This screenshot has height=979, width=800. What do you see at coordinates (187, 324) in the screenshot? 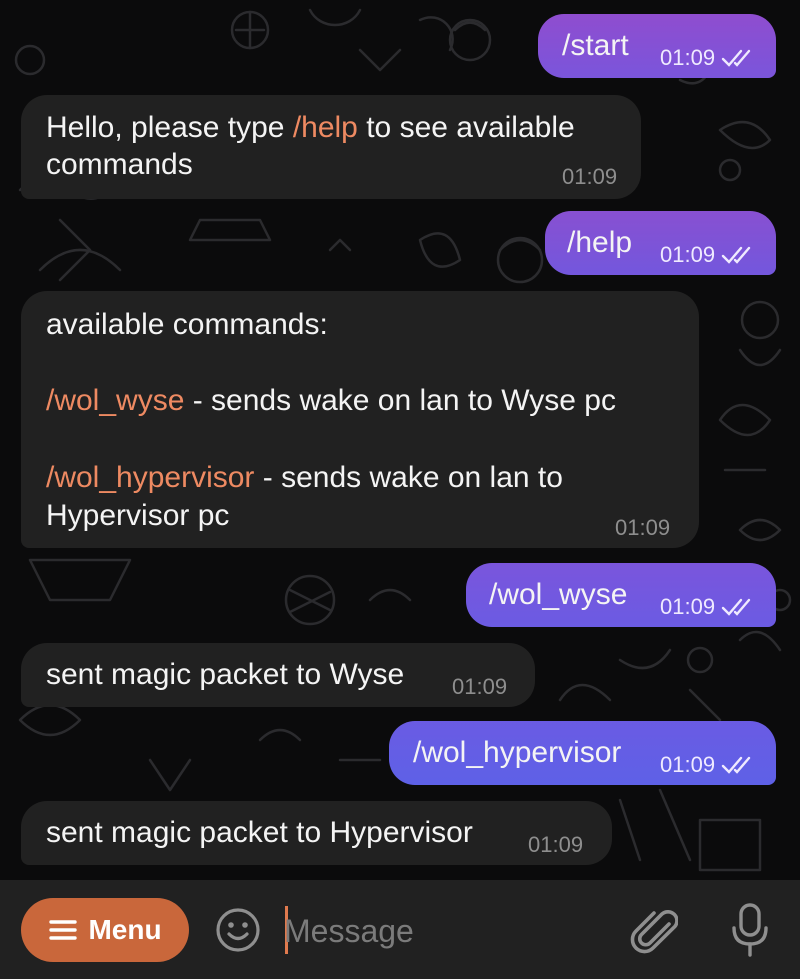
I see `message-heading: available commands:` at bounding box center [187, 324].